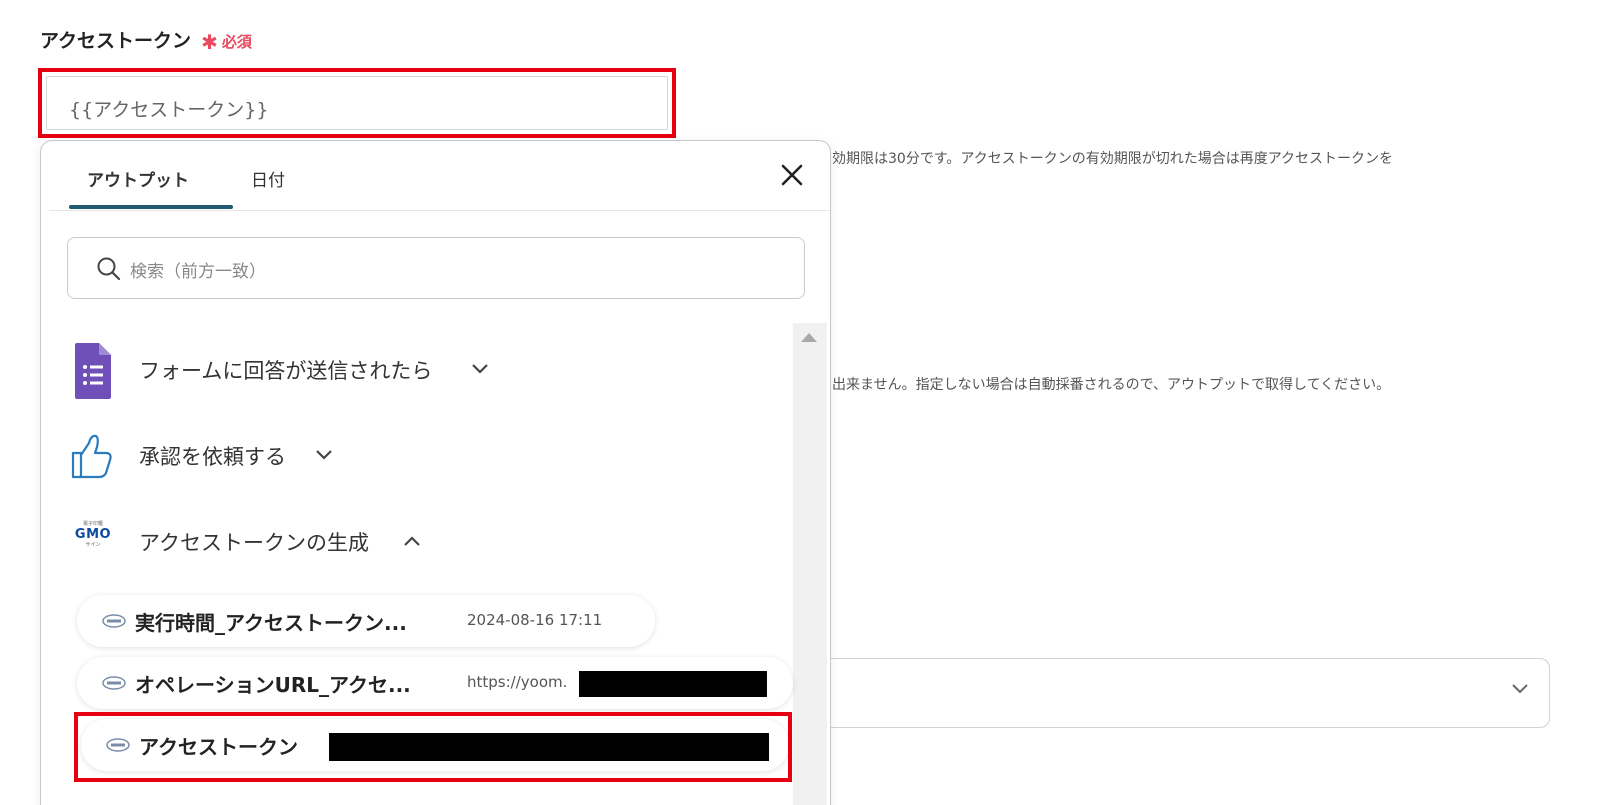  What do you see at coordinates (93, 371) in the screenshot?
I see `google-forms-icon` at bounding box center [93, 371].